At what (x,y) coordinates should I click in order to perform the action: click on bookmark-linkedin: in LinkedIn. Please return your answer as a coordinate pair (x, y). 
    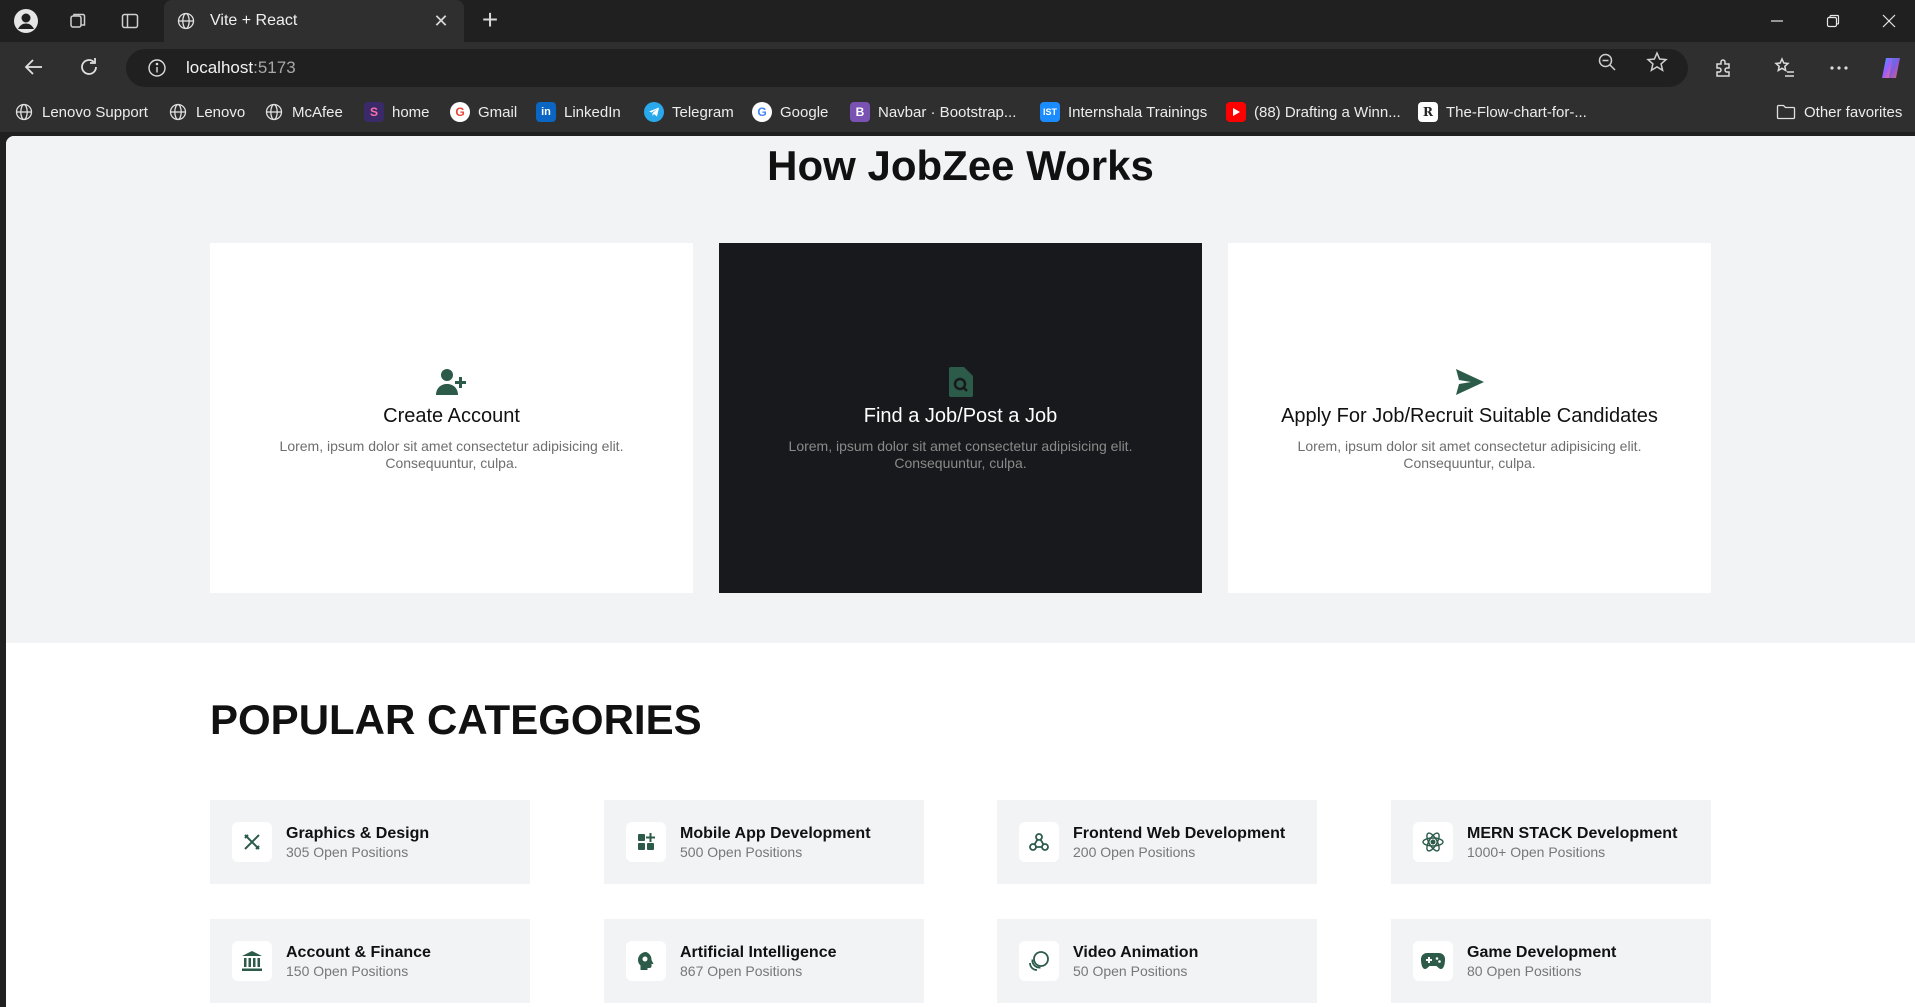
    Looking at the image, I should click on (578, 112).